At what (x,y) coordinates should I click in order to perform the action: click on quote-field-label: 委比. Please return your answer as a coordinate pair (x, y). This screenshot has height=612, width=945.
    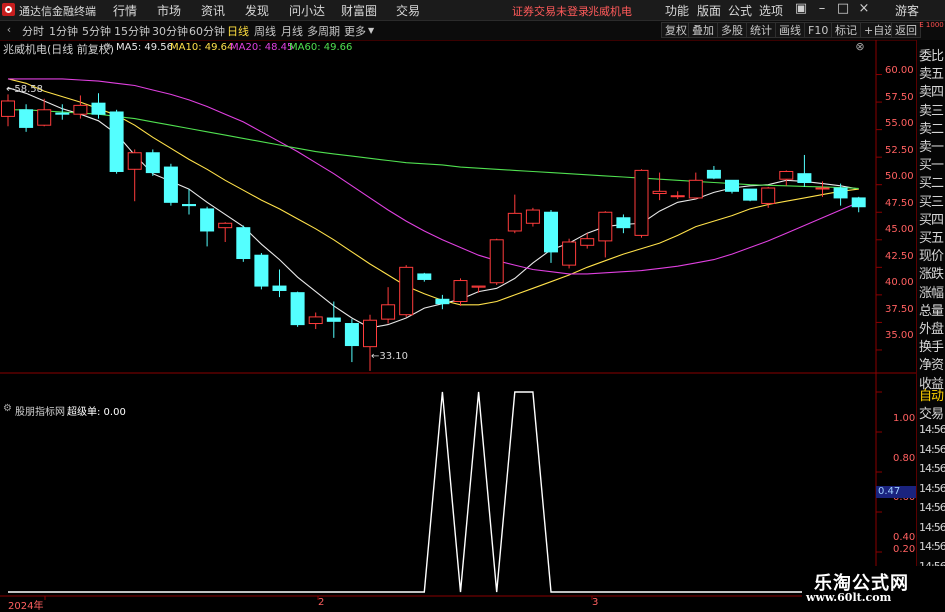
    Looking at the image, I should click on (931, 56).